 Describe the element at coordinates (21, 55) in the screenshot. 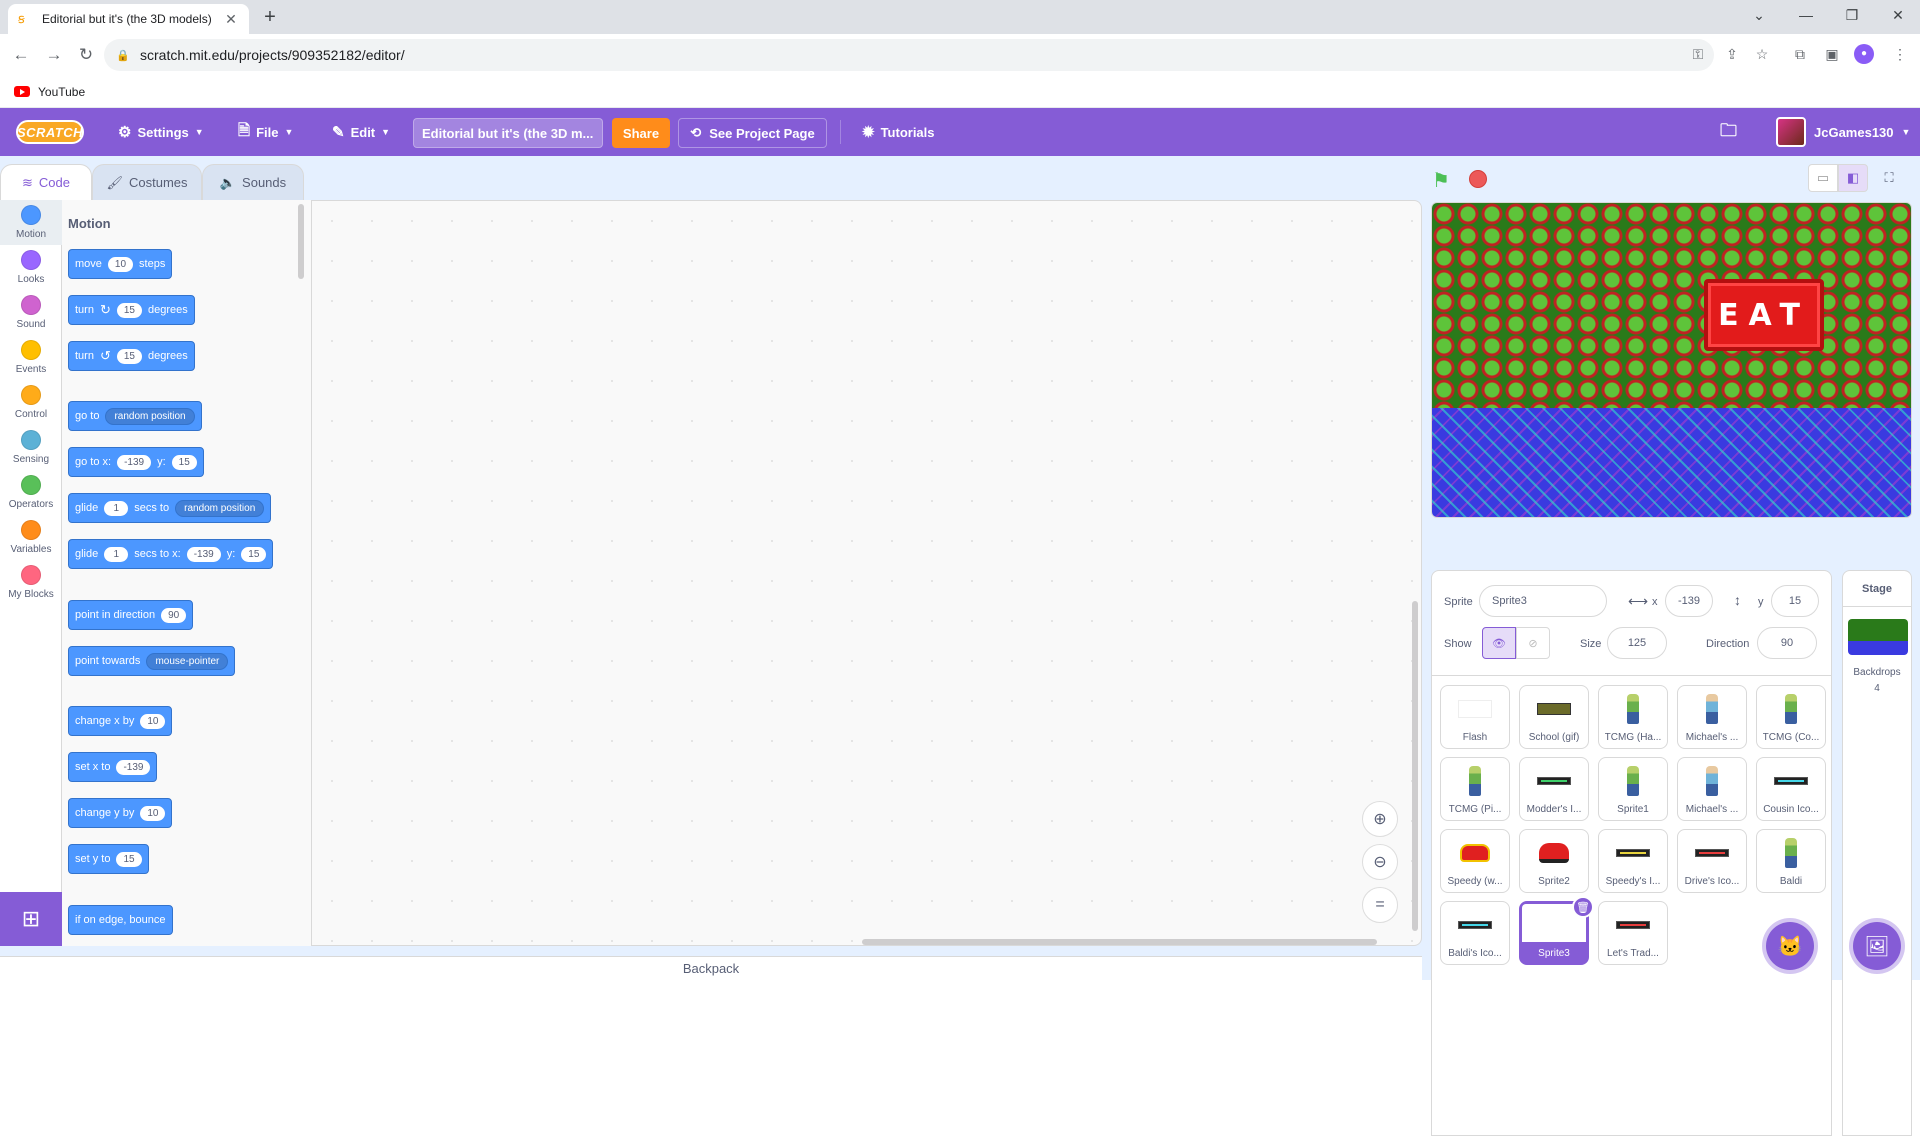

I see `back-icon: ←` at that location.